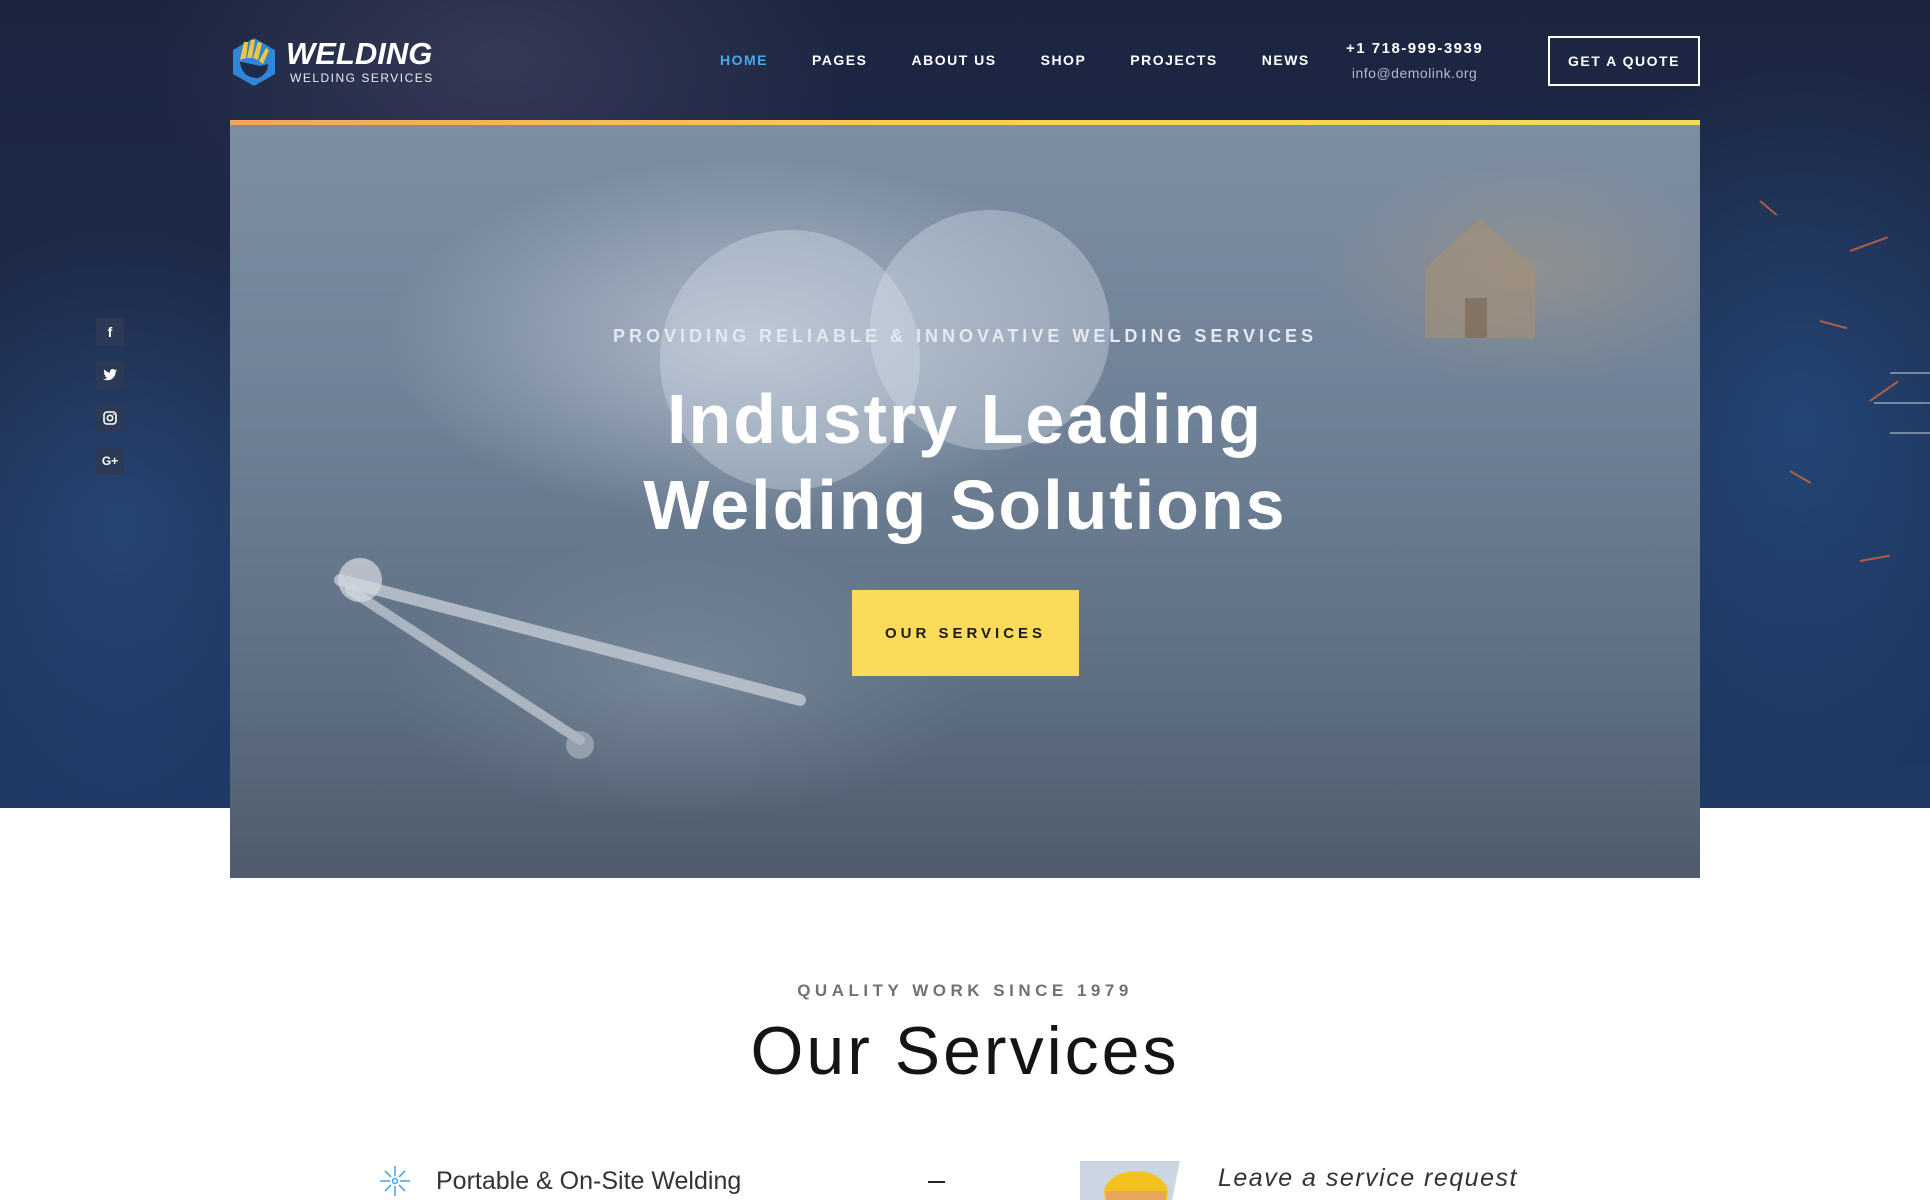 The image size is (1930, 1200). What do you see at coordinates (1414, 60) in the screenshot?
I see `contact-info: +1 718-999-3939 info@demolink.org` at bounding box center [1414, 60].